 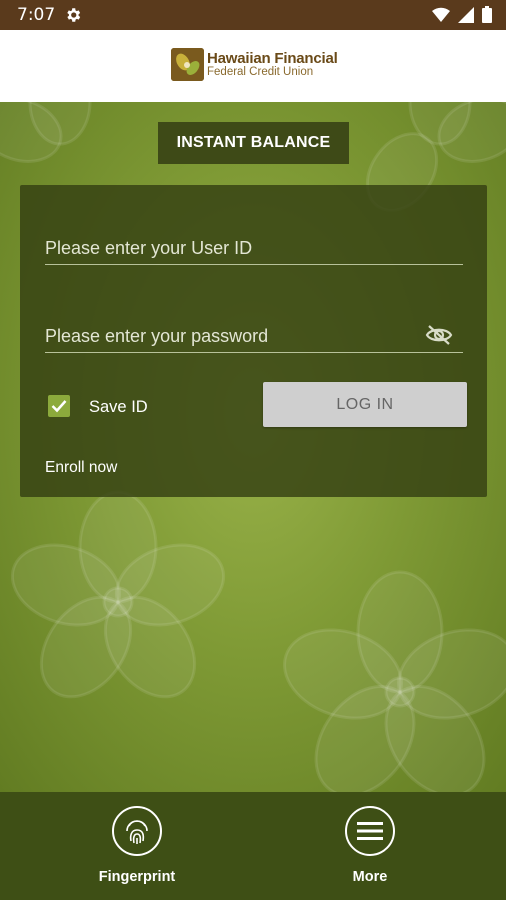 I want to click on more-circle, so click(x=370, y=831).